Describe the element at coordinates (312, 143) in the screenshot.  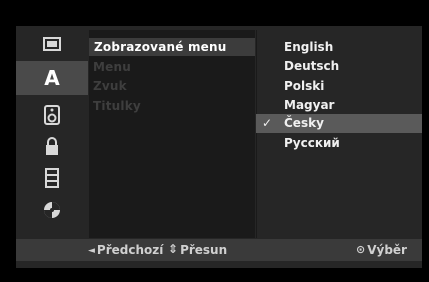
I see `option-label: Русский` at that location.